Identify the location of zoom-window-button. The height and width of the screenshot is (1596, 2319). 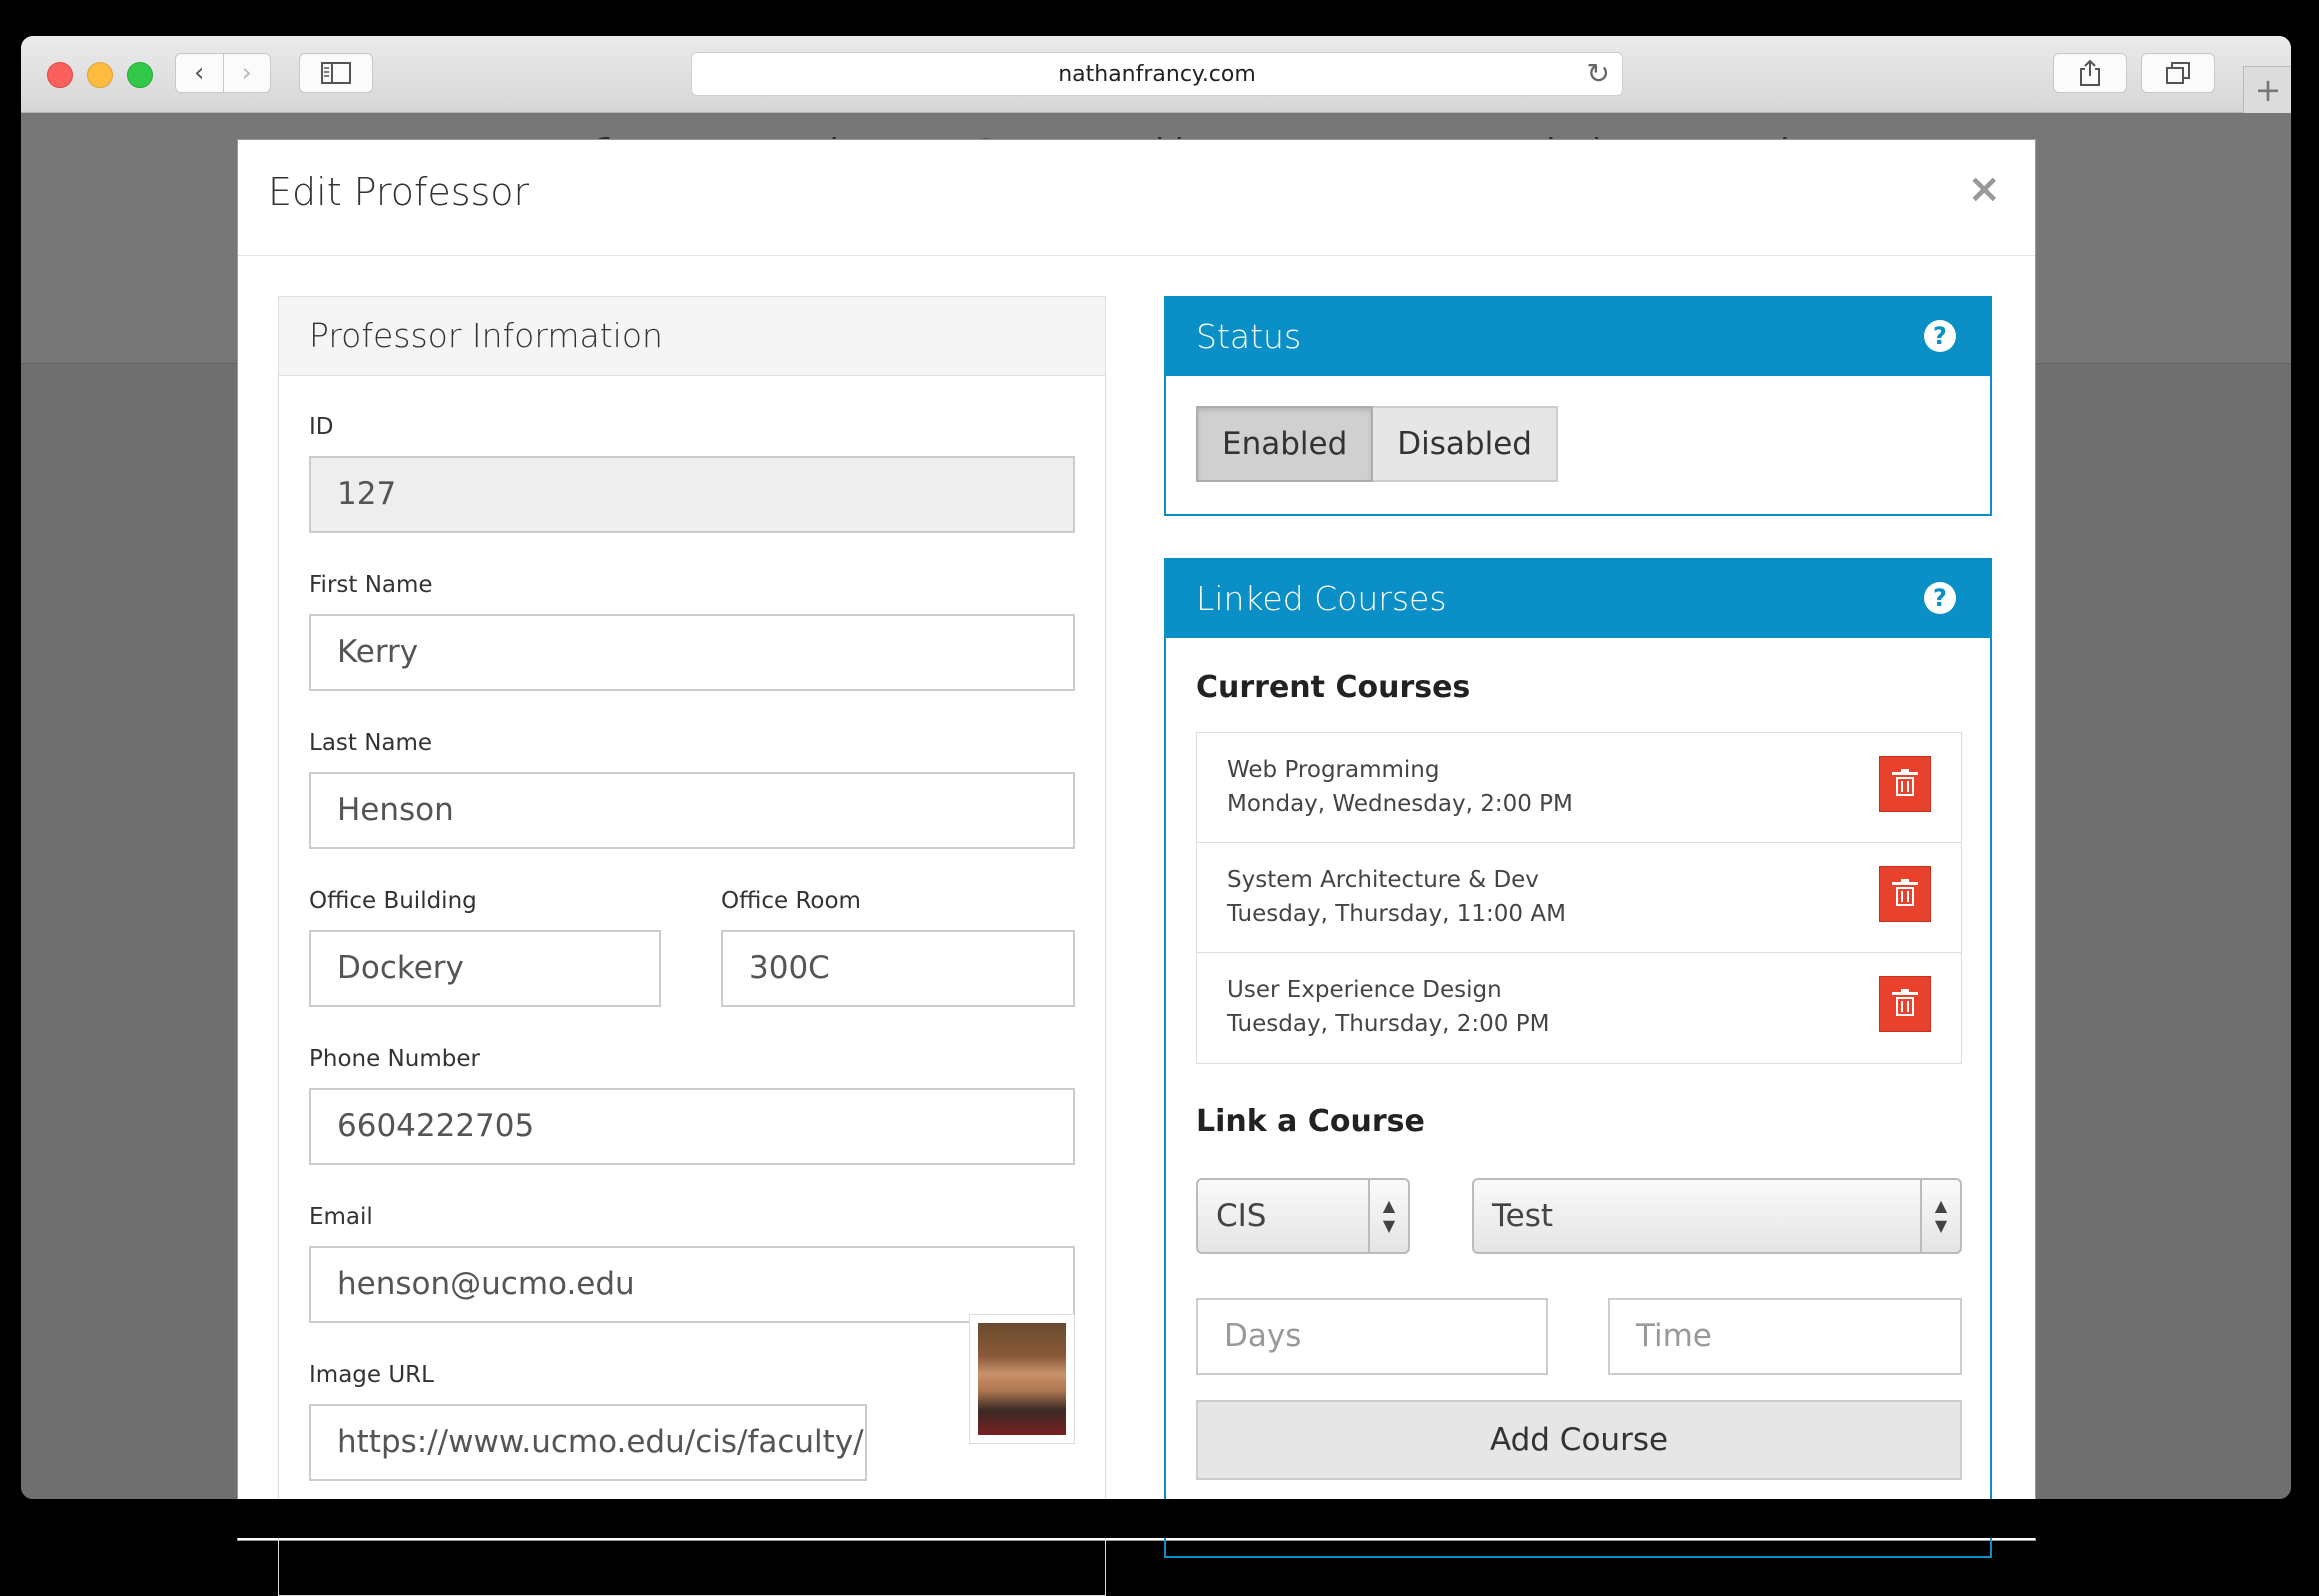
(140, 75).